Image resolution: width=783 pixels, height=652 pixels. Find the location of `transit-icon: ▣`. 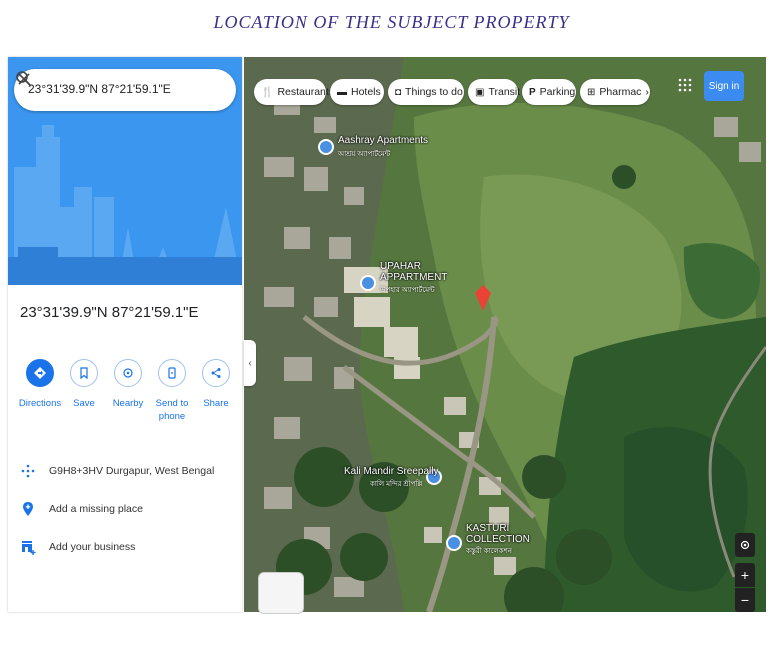

transit-icon: ▣ is located at coordinates (480, 92).